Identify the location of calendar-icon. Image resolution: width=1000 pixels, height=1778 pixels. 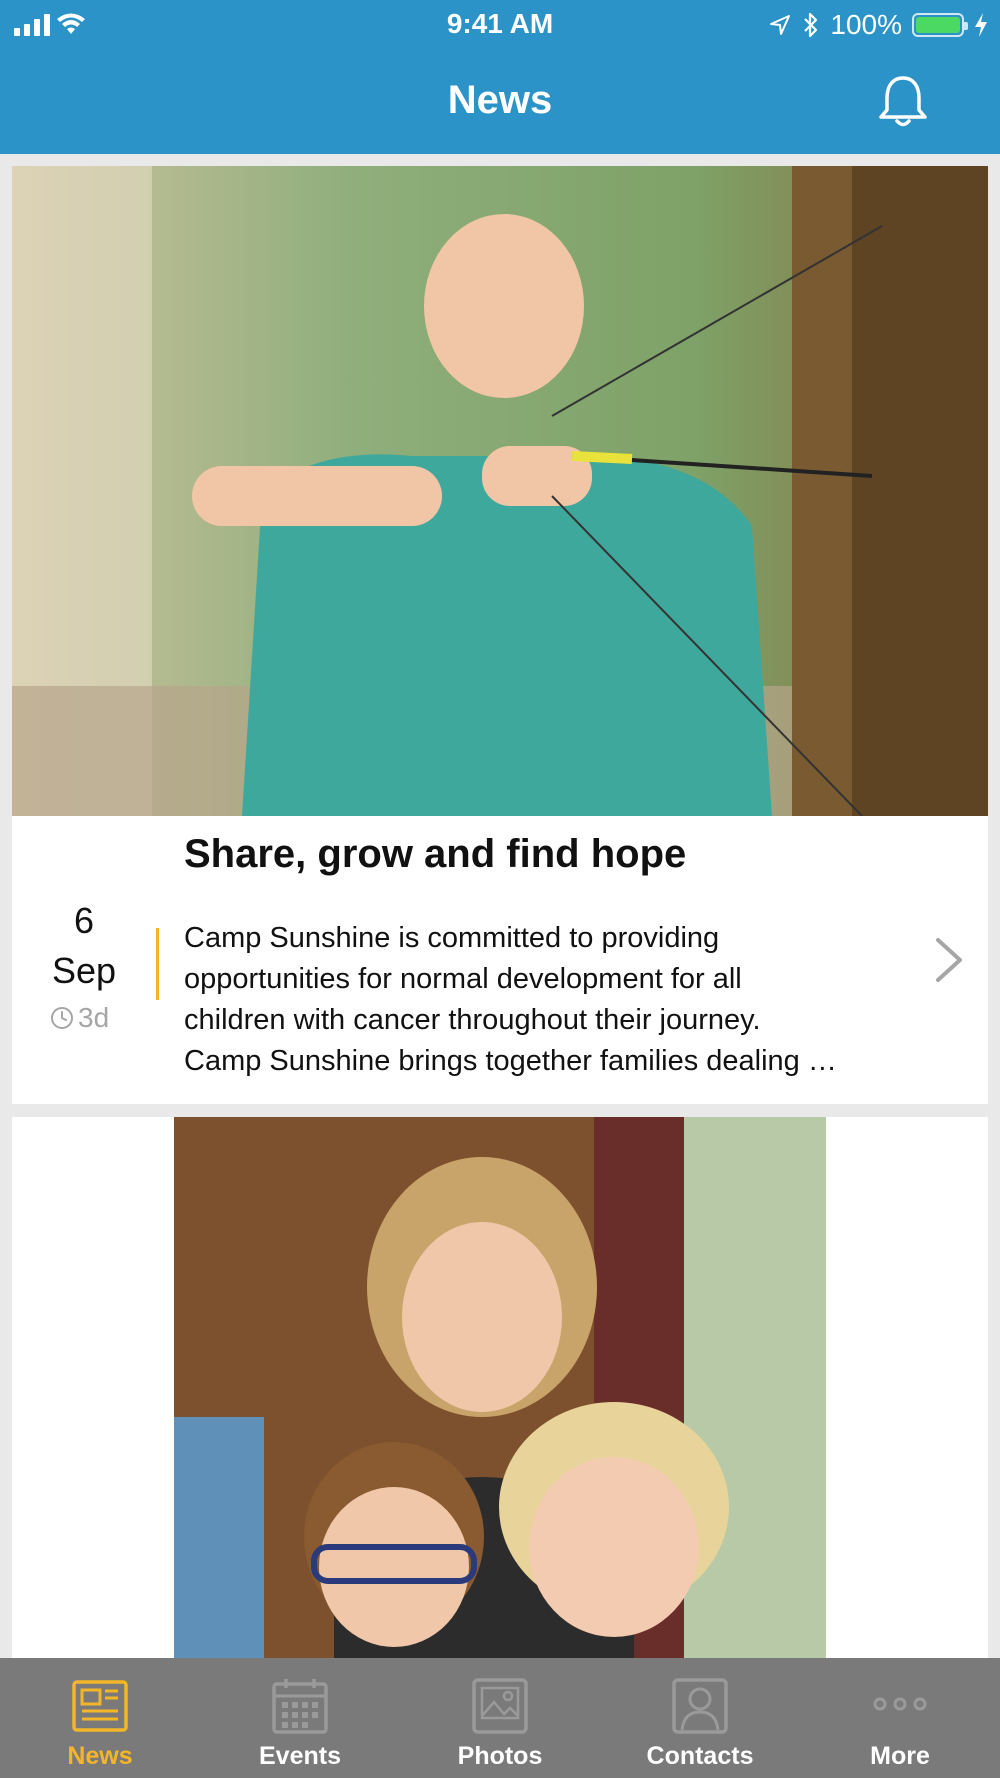
(300, 1706).